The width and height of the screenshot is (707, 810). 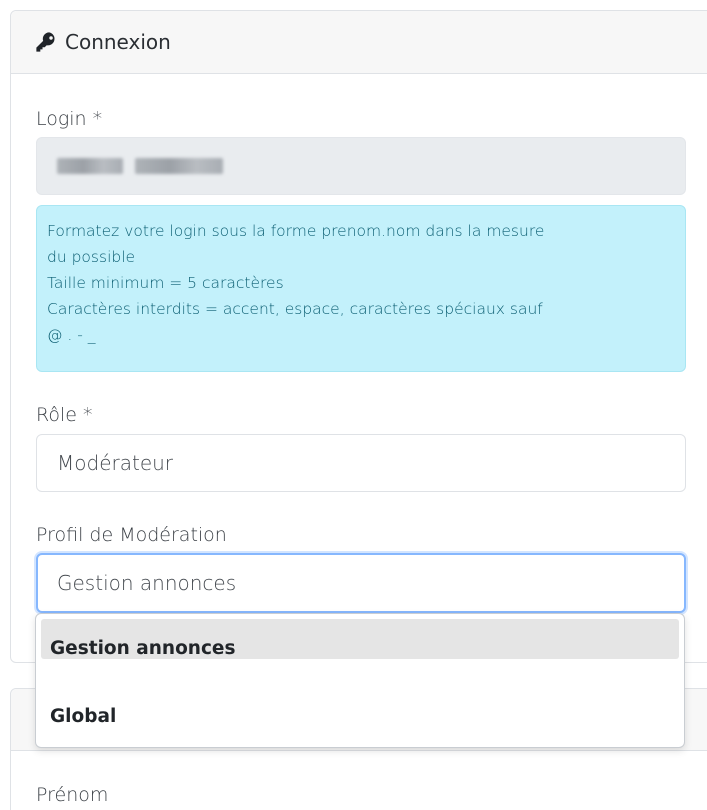 I want to click on role-select: Modérateur, so click(x=361, y=463).